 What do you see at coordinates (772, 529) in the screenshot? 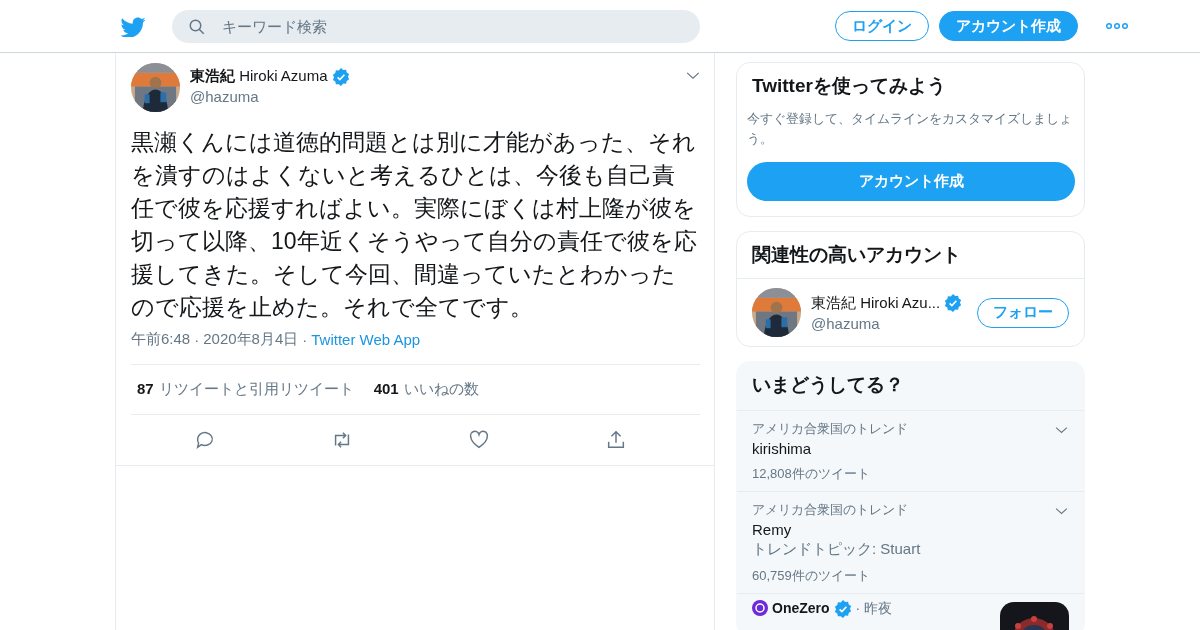
I see `trend-name: Remy` at bounding box center [772, 529].